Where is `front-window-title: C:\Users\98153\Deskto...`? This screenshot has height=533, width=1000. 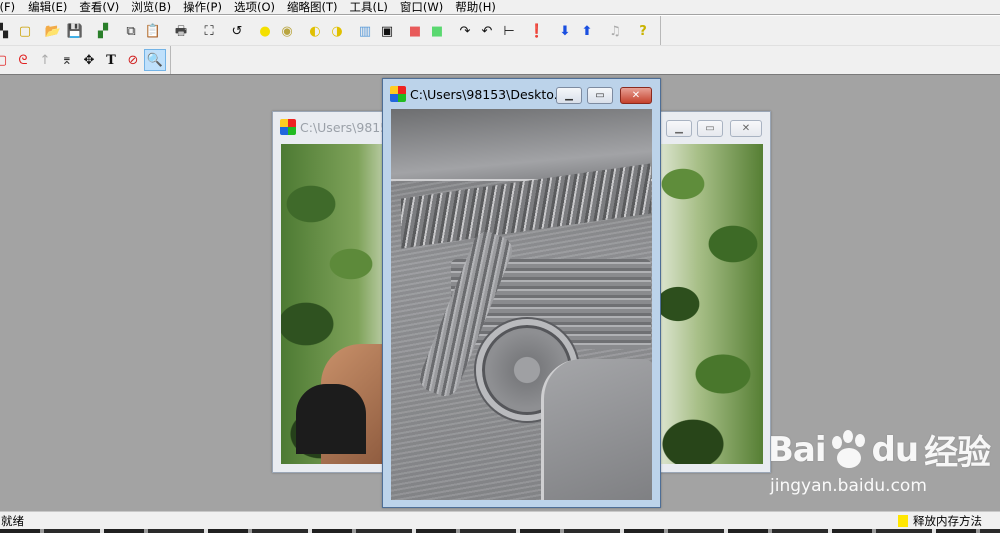
front-window-title: C:\Users\98153\Deskto... is located at coordinates (488, 94).